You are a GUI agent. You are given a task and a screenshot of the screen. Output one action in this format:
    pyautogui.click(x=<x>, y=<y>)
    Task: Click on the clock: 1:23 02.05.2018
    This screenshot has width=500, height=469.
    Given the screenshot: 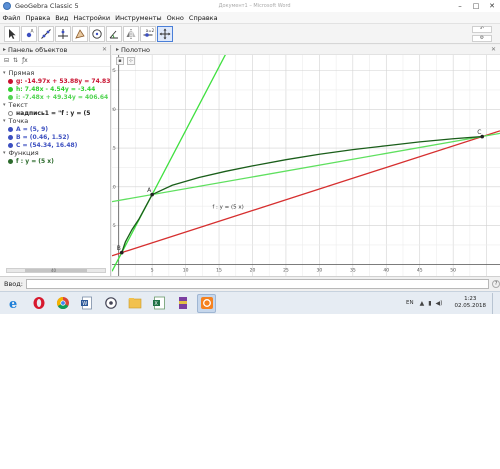 What is the action you would take?
    pyautogui.click(x=471, y=303)
    